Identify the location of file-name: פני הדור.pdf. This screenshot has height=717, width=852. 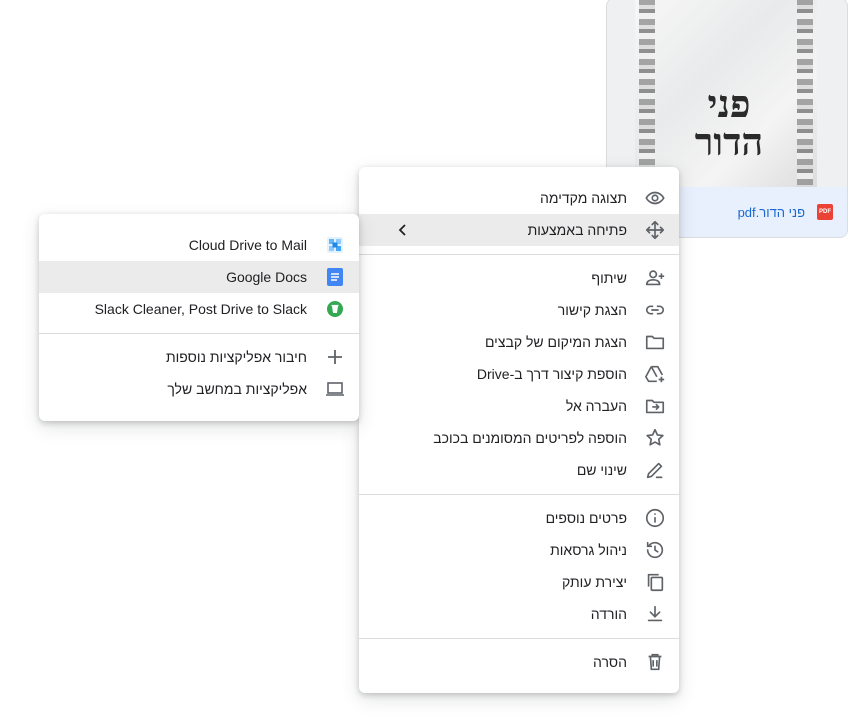
(771, 212).